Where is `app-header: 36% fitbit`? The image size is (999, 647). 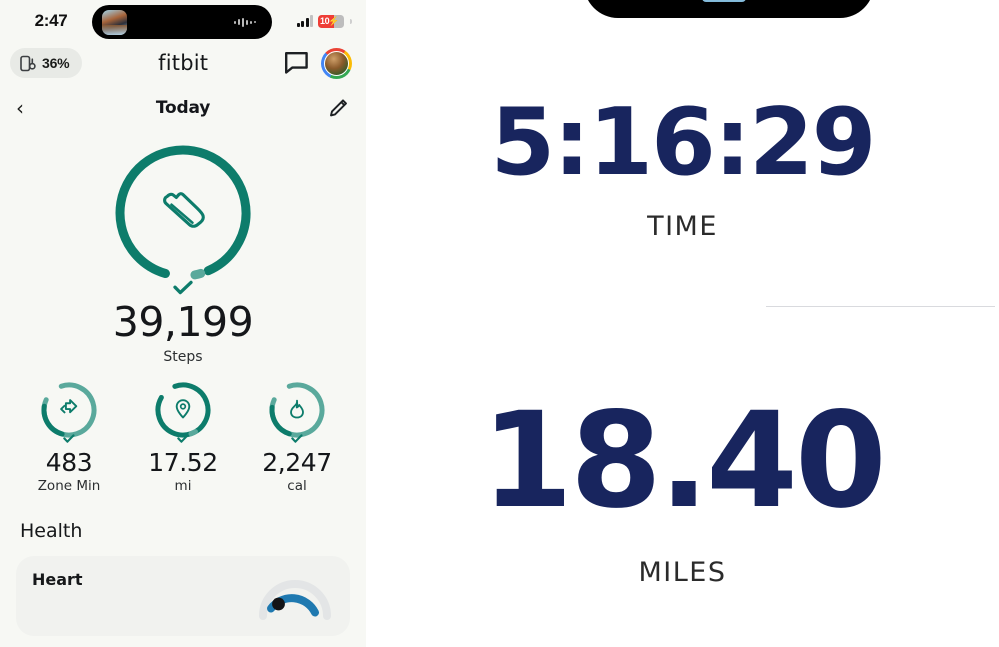 app-header: 36% fitbit is located at coordinates (183, 65).